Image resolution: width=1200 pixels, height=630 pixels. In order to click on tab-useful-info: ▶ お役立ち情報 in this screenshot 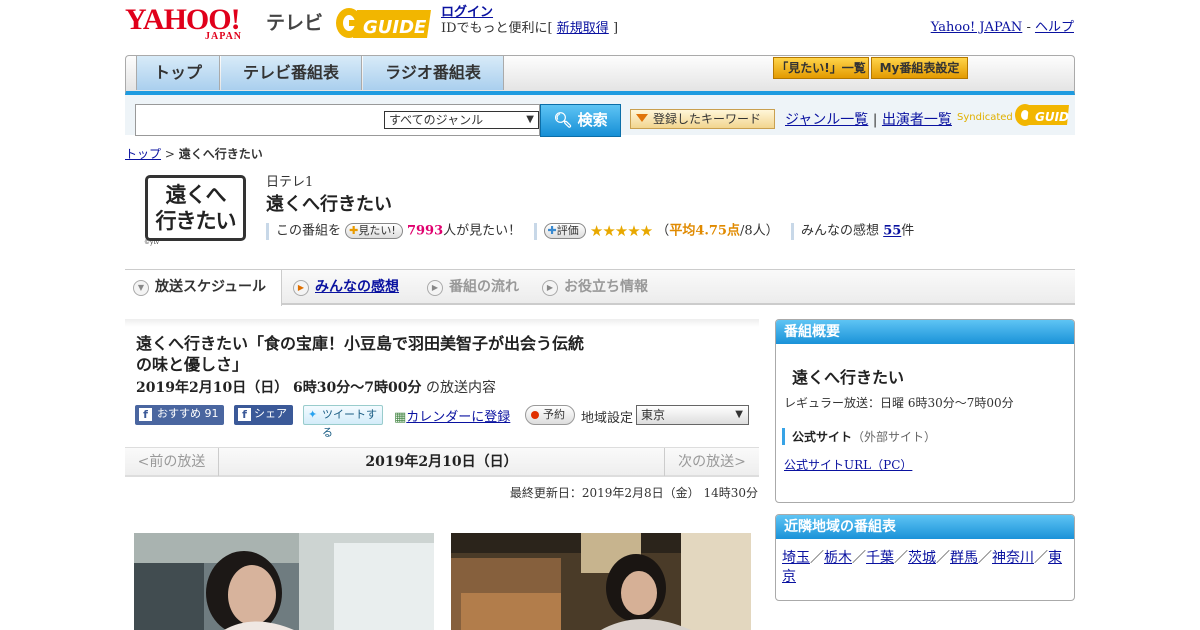, I will do `click(591, 287)`.